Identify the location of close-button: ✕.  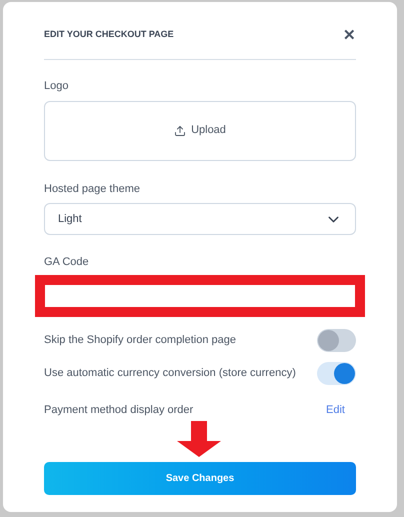
(349, 35).